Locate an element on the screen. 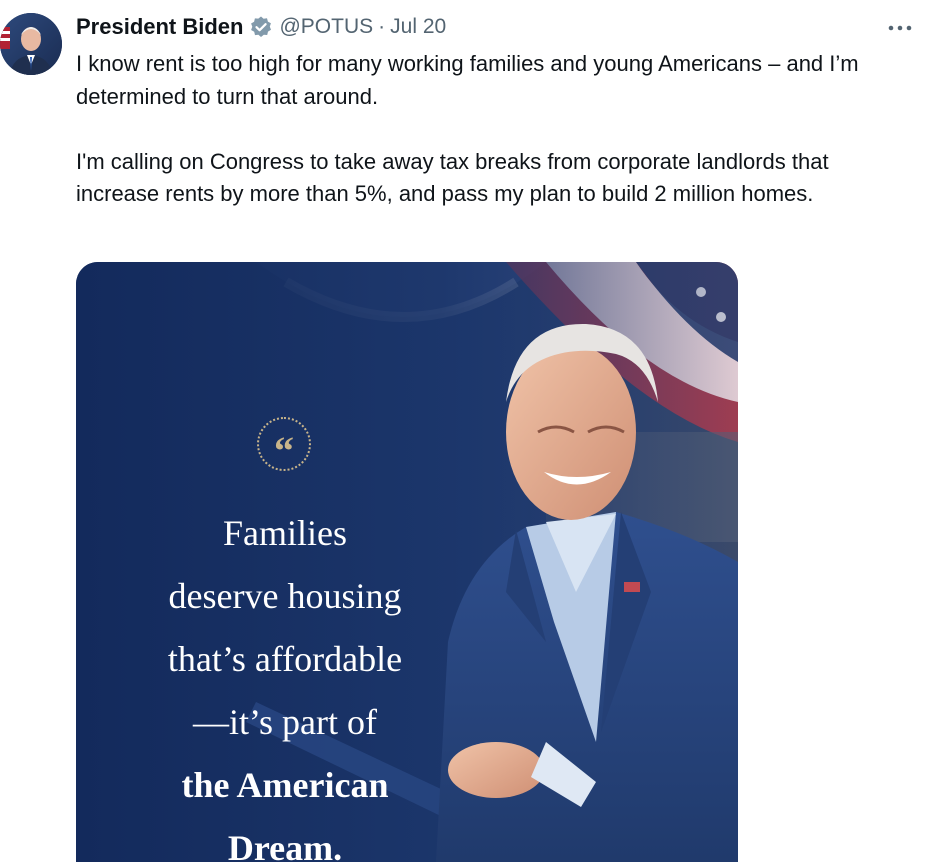  quote-line: —it’s part of is located at coordinates (285, 722).